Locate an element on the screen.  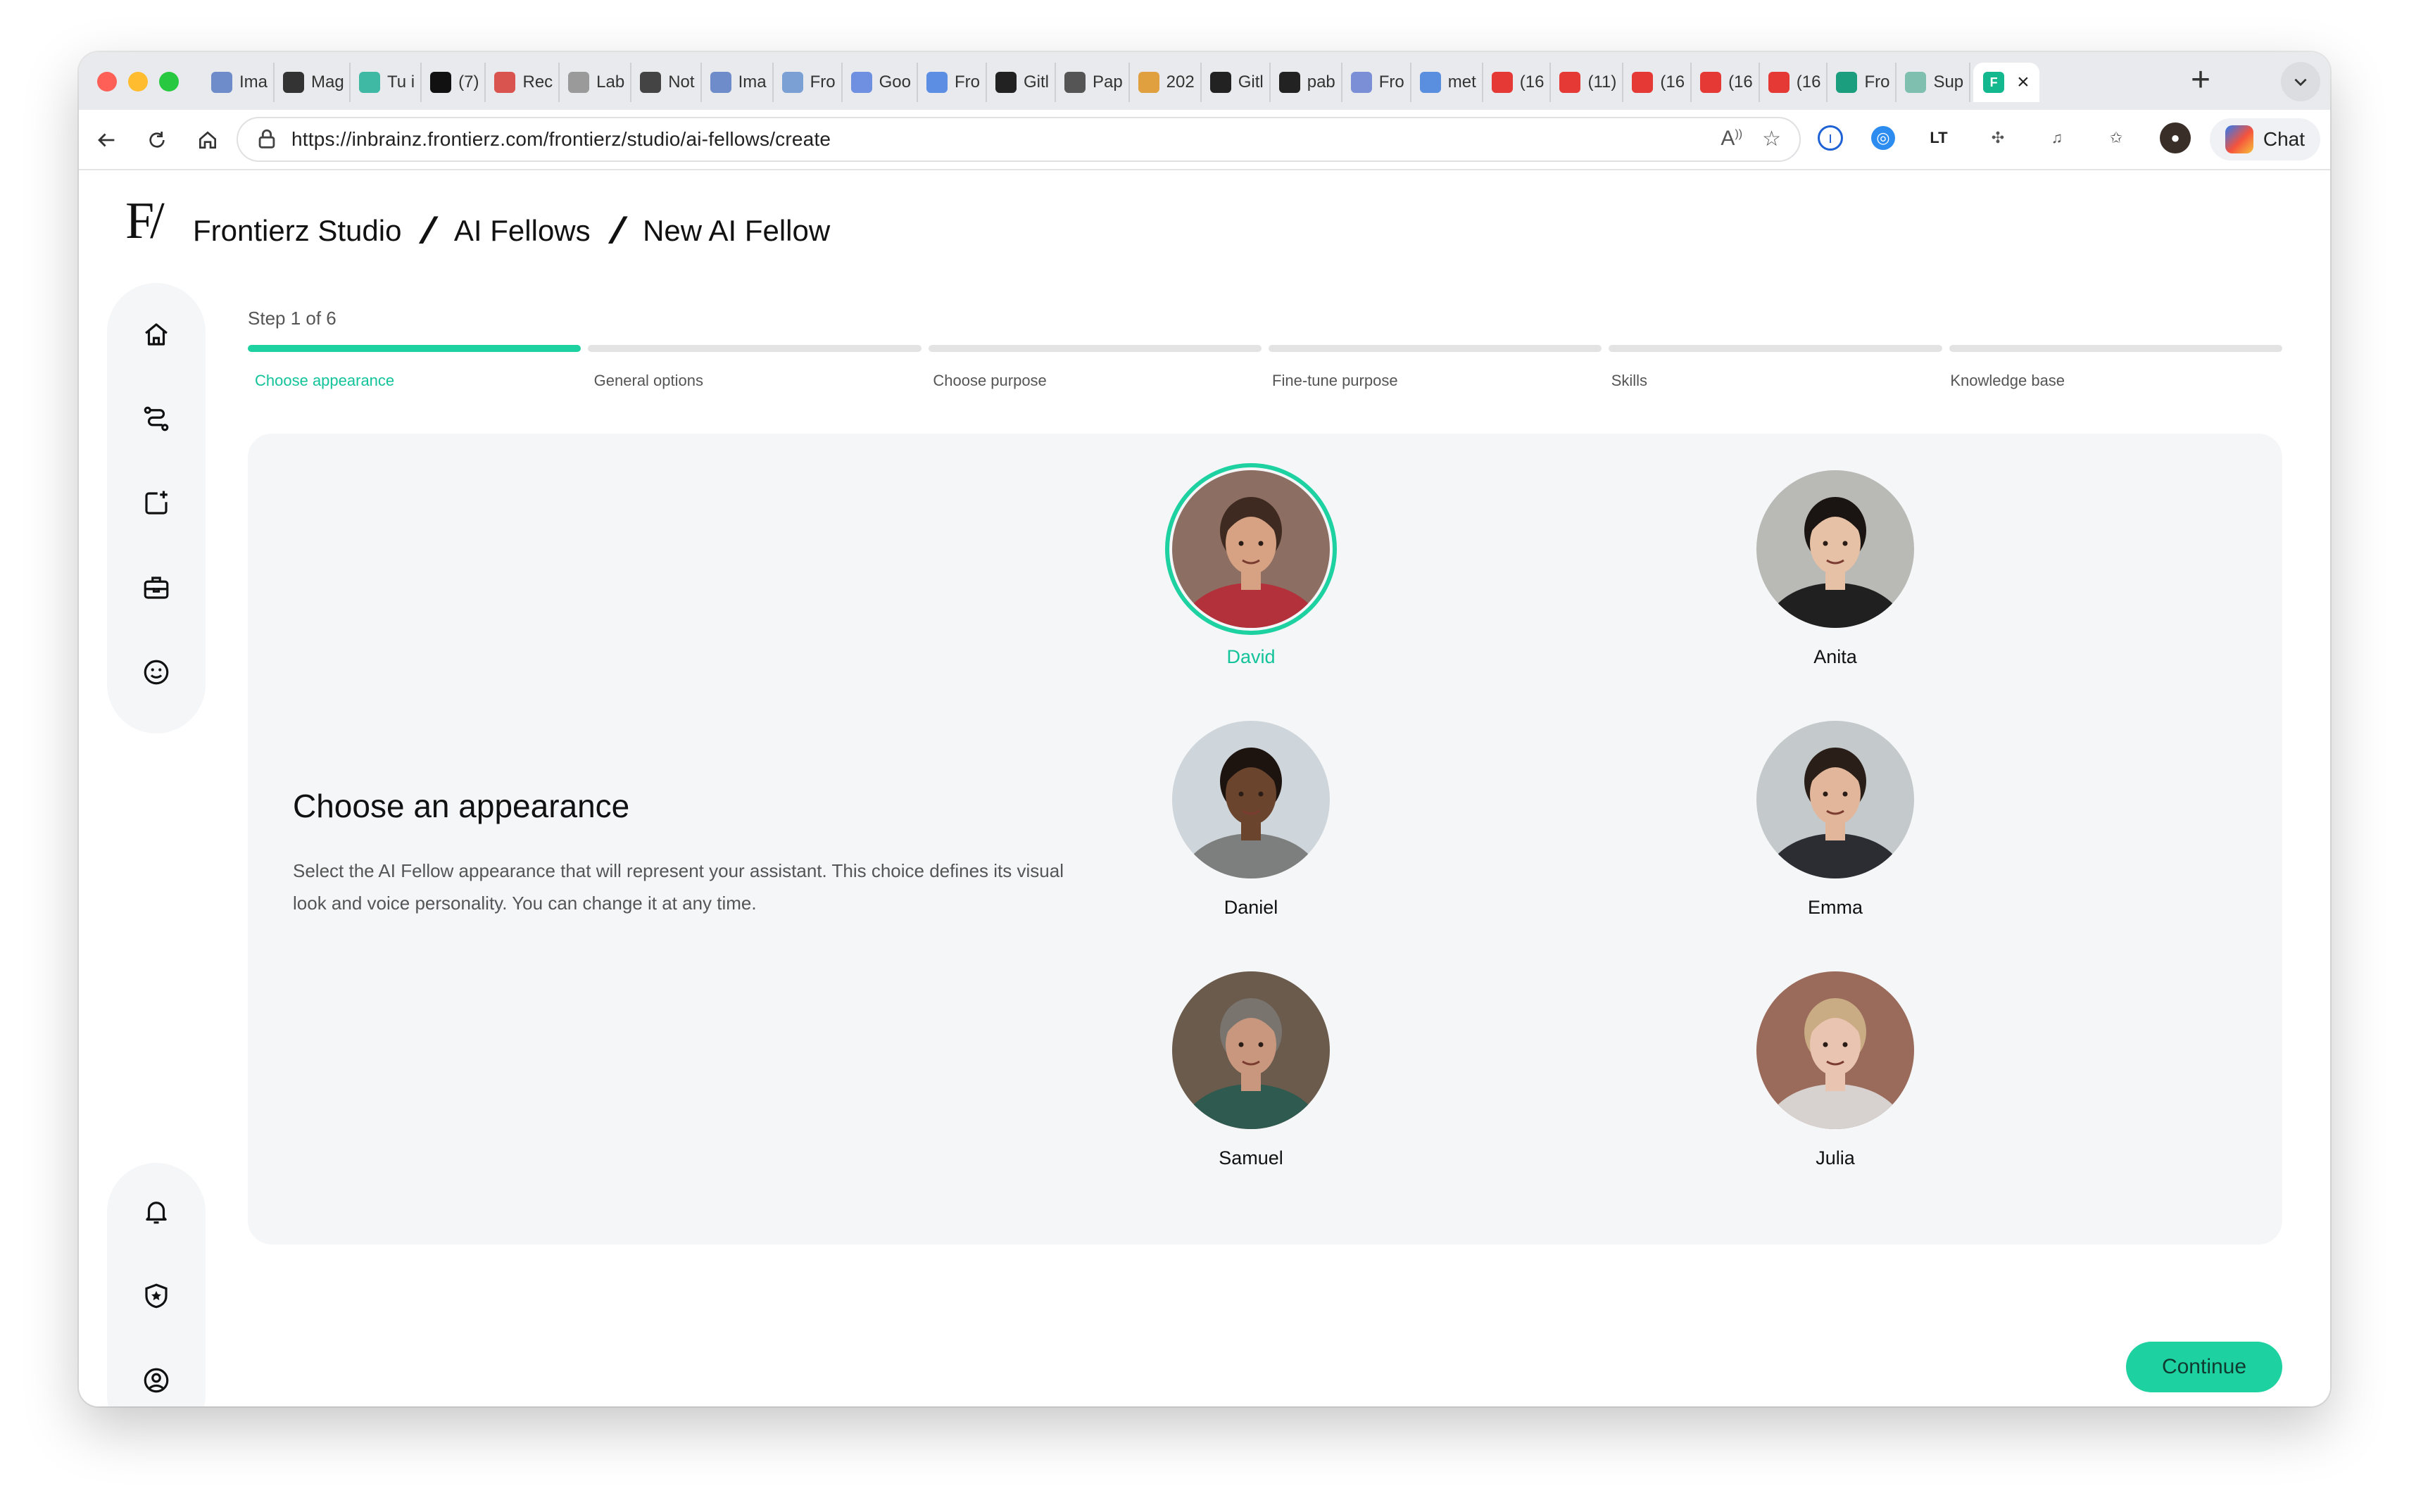
browser-tab: Rec is located at coordinates (524, 83).